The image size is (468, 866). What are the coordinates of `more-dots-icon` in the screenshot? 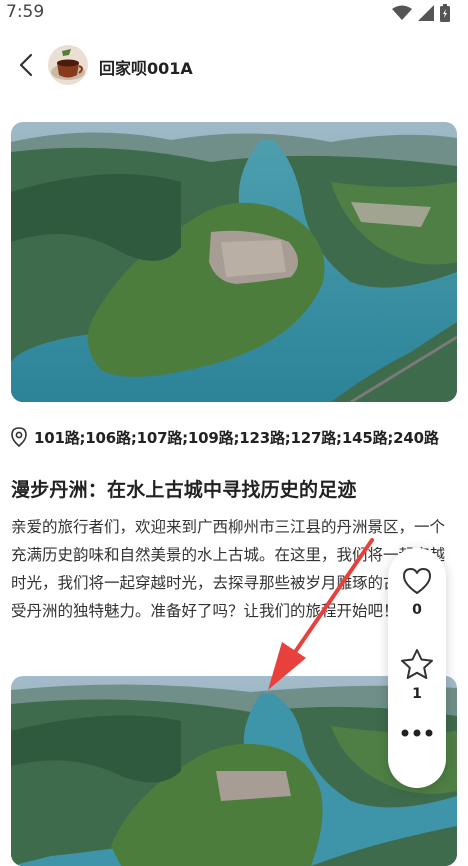 It's located at (417, 733).